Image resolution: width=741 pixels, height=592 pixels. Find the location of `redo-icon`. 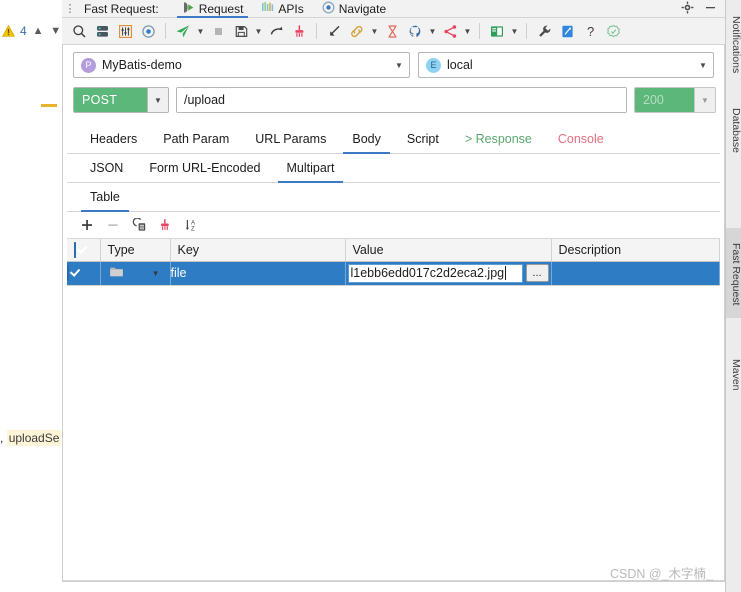

redo-icon is located at coordinates (276, 31).